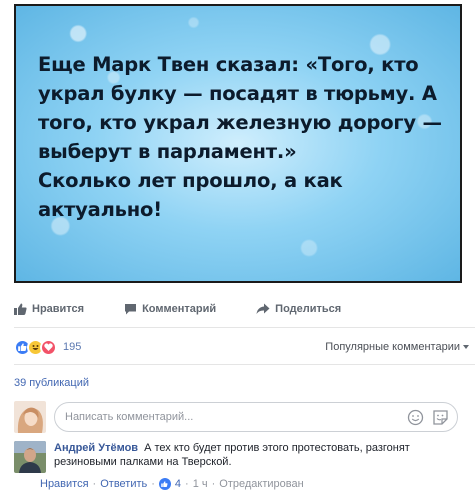 Image resolution: width=475 pixels, height=497 pixels. I want to click on commenter-avatar, so click(30, 457).